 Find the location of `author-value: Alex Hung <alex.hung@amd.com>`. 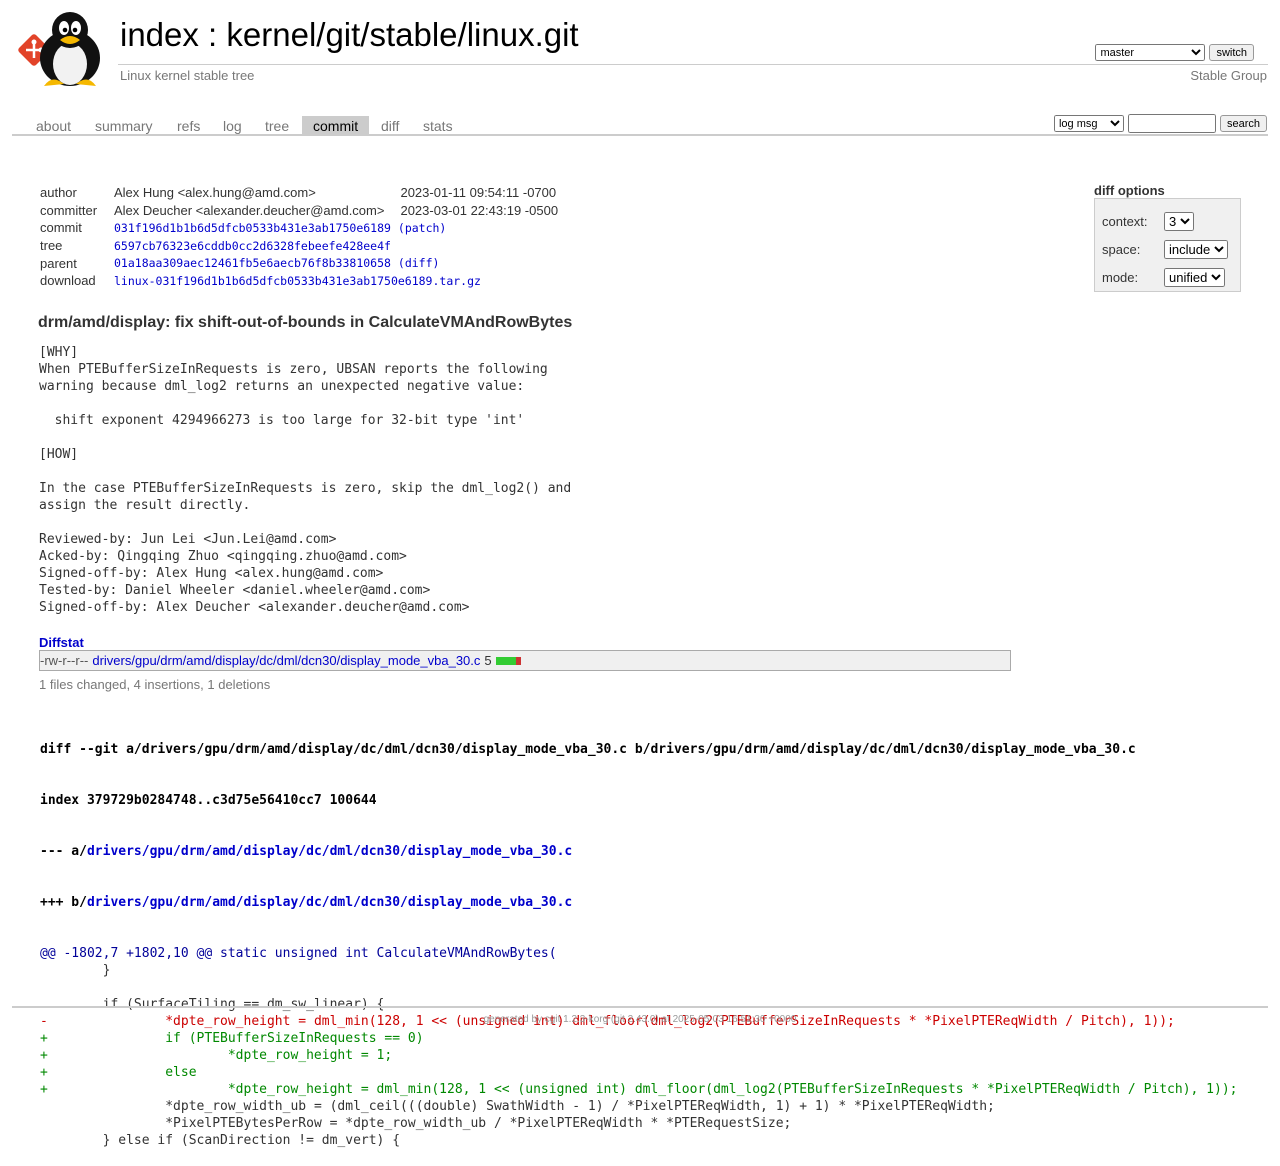

author-value: Alex Hung <alex.hung@amd.com> is located at coordinates (215, 193).